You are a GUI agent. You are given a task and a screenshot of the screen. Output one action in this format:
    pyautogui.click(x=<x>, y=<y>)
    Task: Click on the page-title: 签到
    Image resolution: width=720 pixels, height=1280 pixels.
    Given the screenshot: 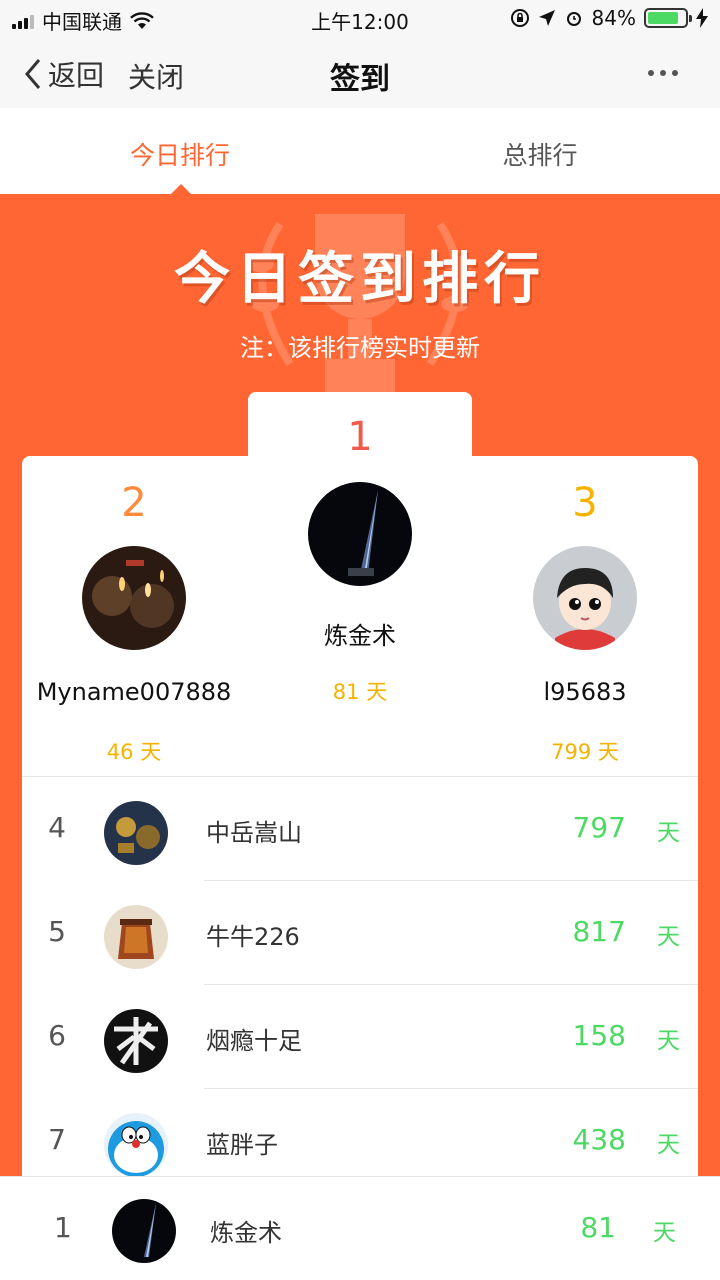 What is the action you would take?
    pyautogui.click(x=360, y=79)
    